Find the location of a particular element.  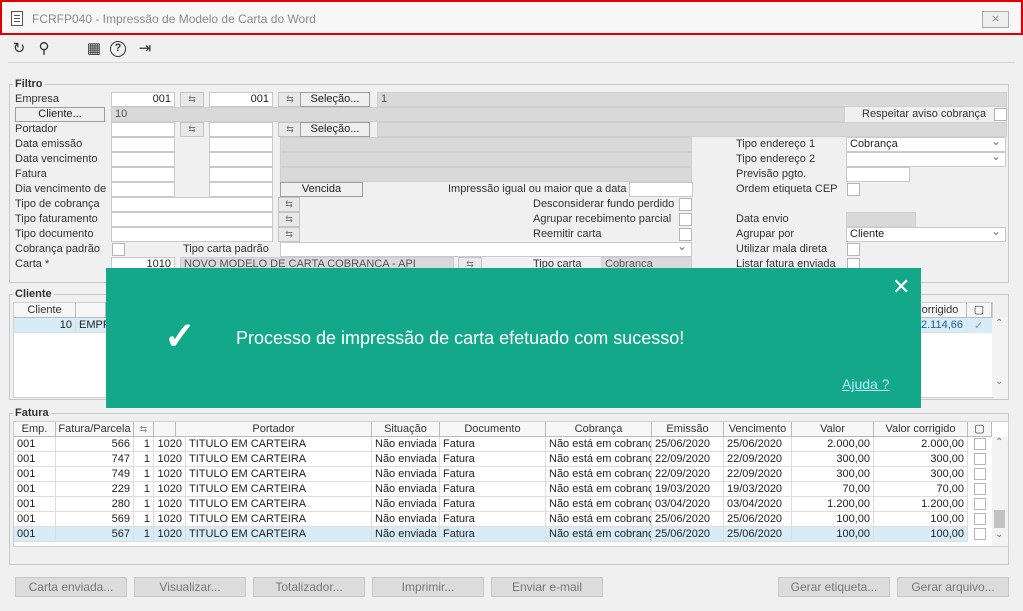

lookup-empresa-to-icon: ⇆ is located at coordinates (290, 99).